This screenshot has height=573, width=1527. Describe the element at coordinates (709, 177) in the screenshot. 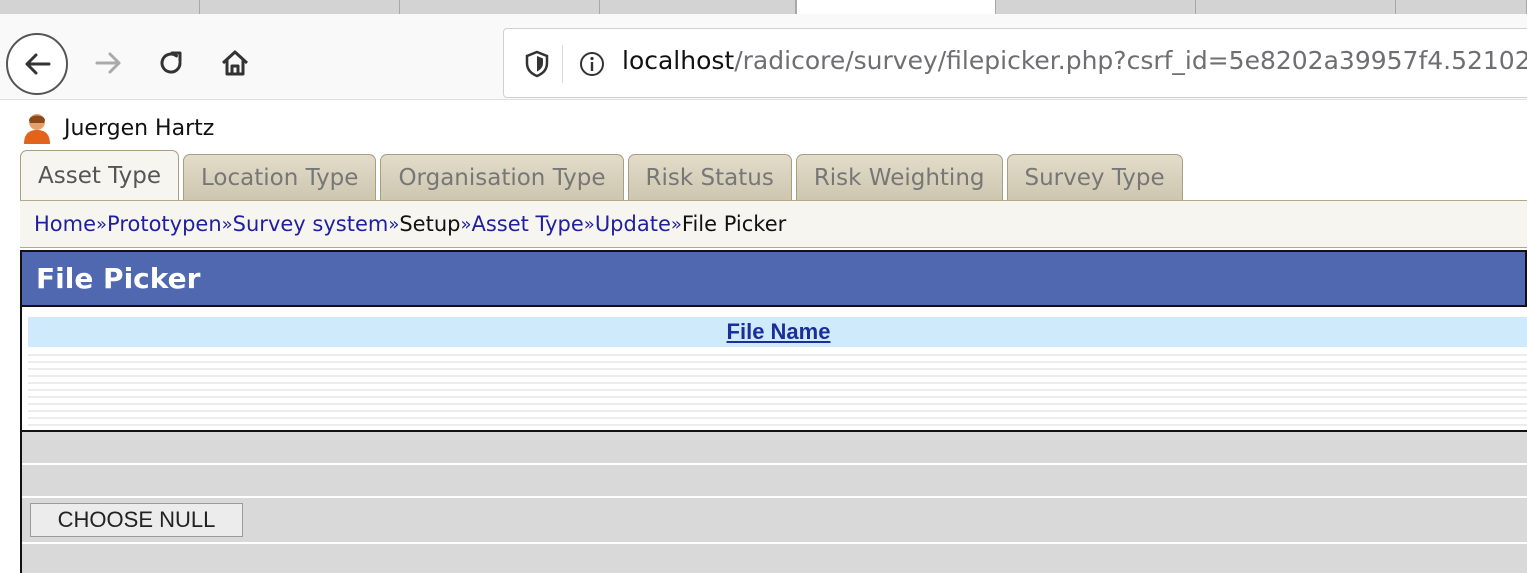

I see `tab-risk-status: Risk Status` at that location.